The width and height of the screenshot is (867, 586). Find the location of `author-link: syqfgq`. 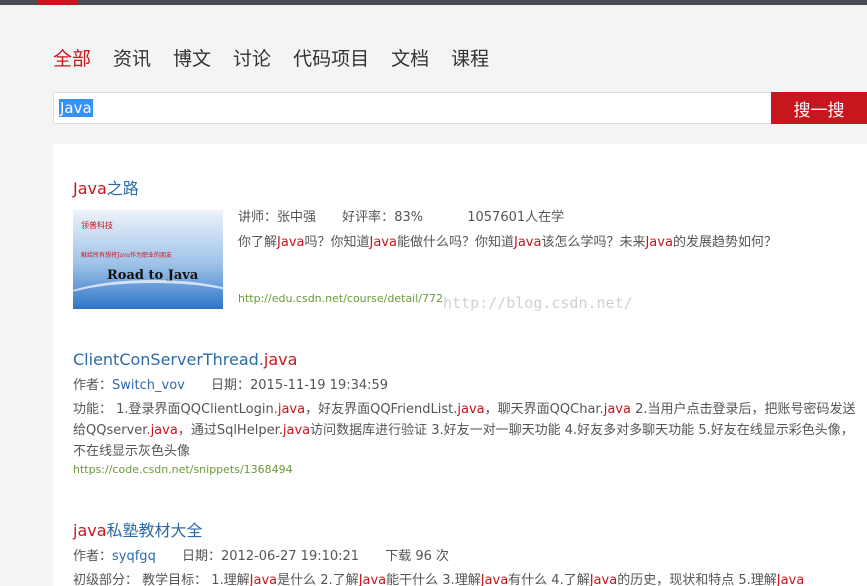

author-link: syqfgq is located at coordinates (134, 556).